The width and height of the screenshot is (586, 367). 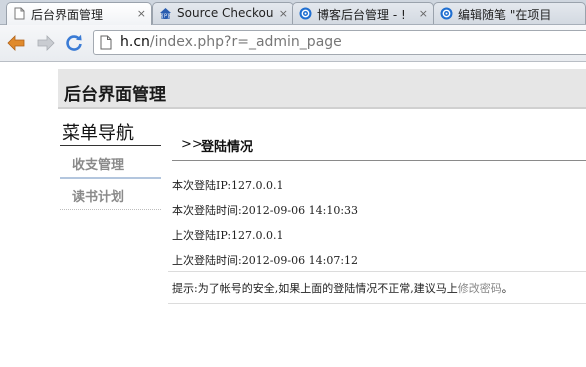 I want to click on change-password-link: 修改密码, so click(x=480, y=288).